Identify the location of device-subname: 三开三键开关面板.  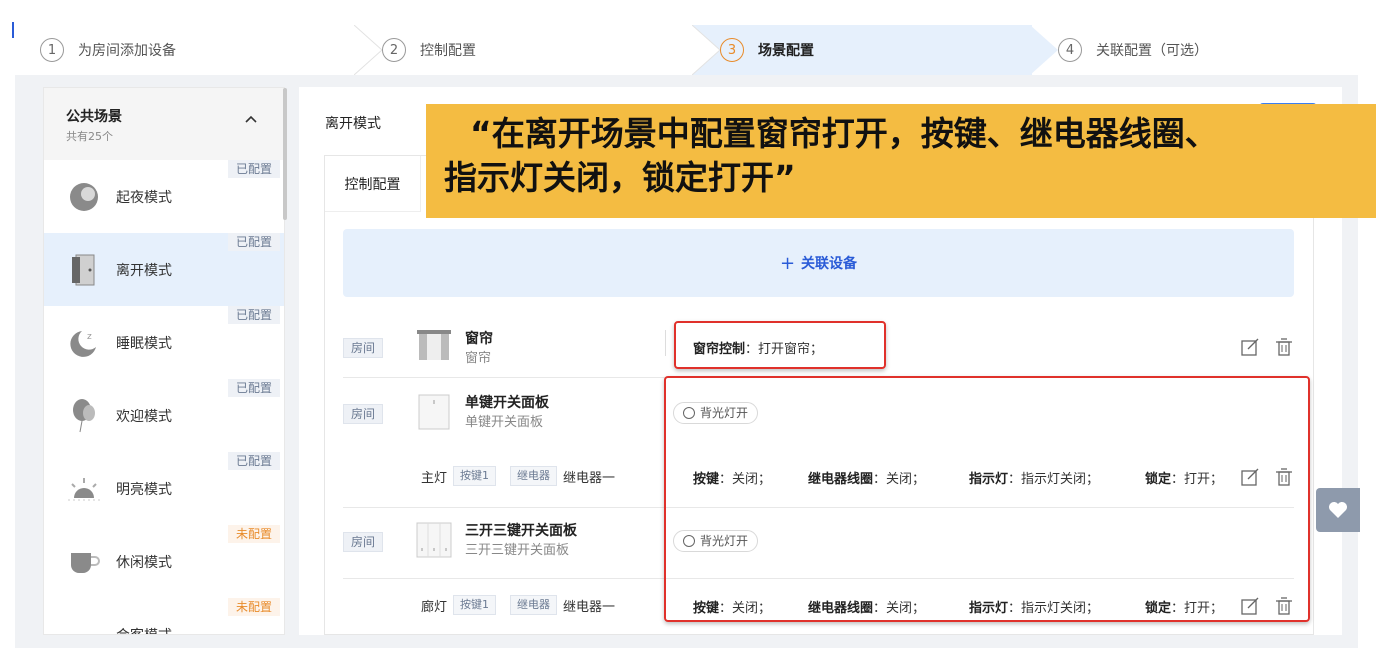
(517, 550).